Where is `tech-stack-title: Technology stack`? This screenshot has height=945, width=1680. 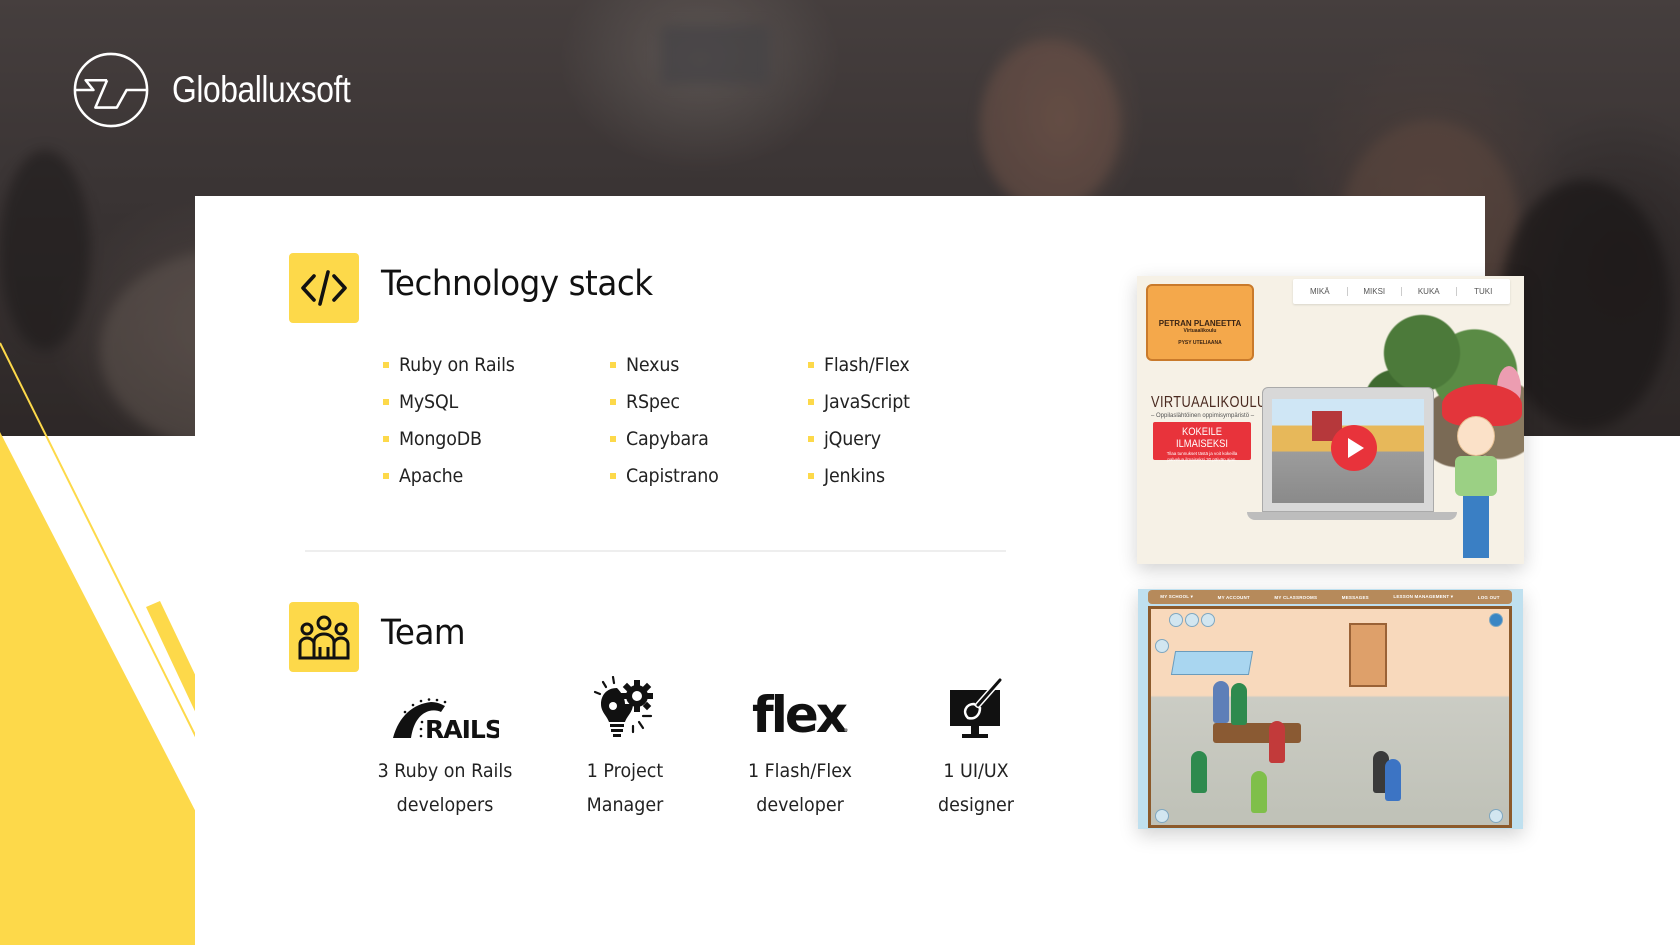
tech-stack-title: Technology stack is located at coordinates (517, 284).